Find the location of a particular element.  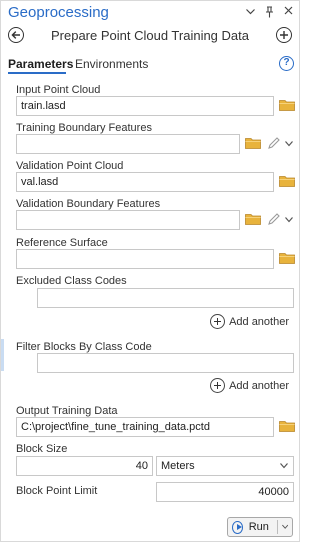

tab-parameters: Parameters is located at coordinates (40, 64).